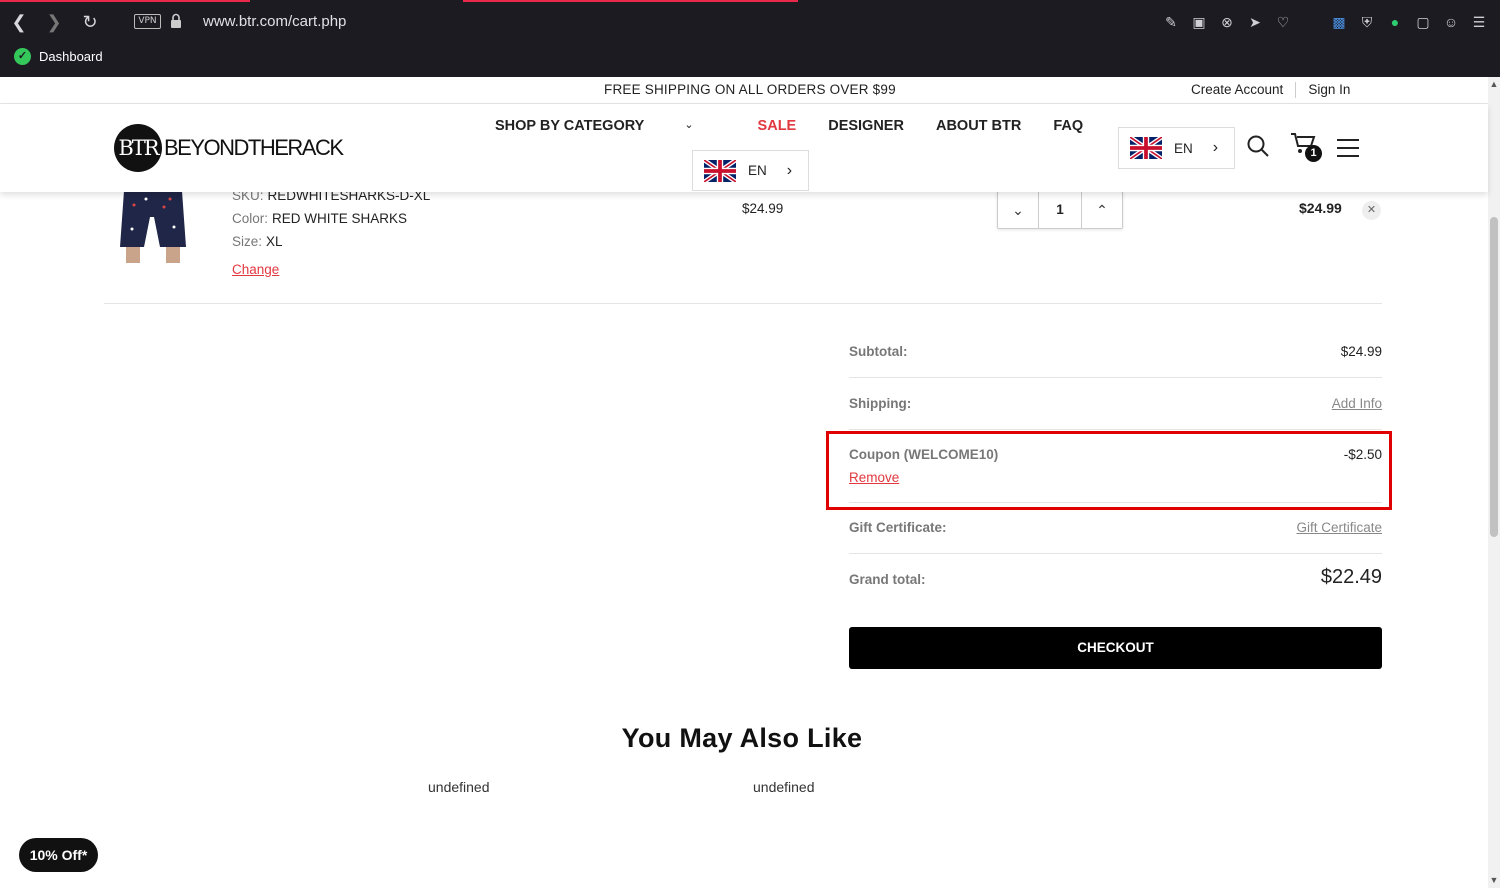  What do you see at coordinates (878, 351) in the screenshot?
I see `subtotal-label: Subtotal:` at bounding box center [878, 351].